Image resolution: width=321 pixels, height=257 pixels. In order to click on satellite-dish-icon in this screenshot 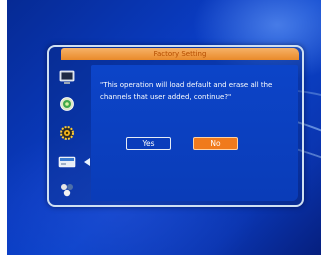, I will do `click(67, 104)`.